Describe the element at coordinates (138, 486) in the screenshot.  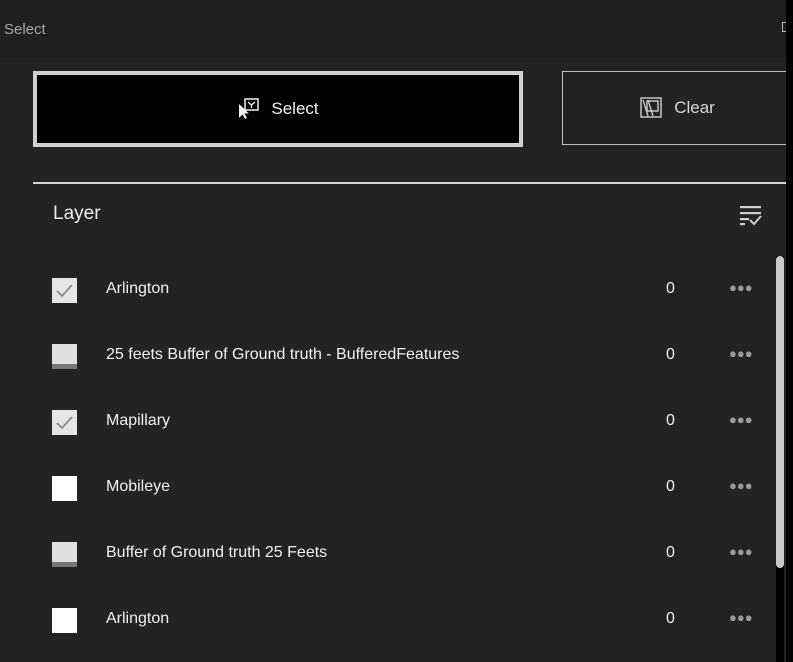
I see `layer-name: Mobileye` at that location.